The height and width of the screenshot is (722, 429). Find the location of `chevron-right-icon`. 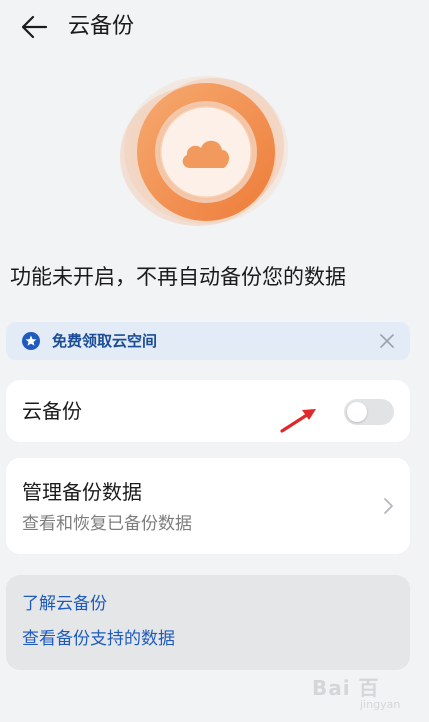

chevron-right-icon is located at coordinates (388, 506).